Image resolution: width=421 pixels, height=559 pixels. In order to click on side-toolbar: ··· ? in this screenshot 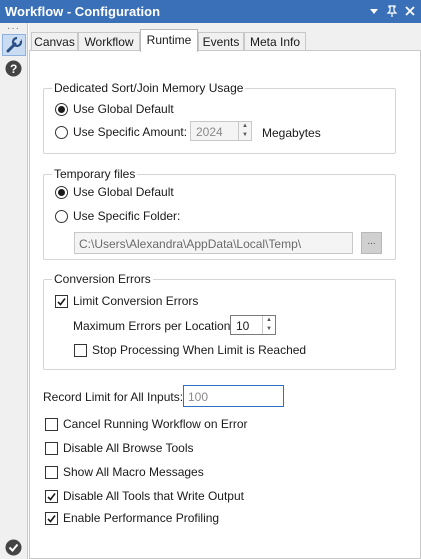, I will do `click(14, 291)`.